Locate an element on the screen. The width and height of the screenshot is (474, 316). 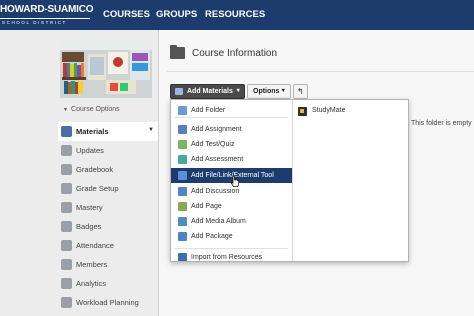
sidebar-item-workload-planning: Workload Planning is located at coordinates (108, 302).